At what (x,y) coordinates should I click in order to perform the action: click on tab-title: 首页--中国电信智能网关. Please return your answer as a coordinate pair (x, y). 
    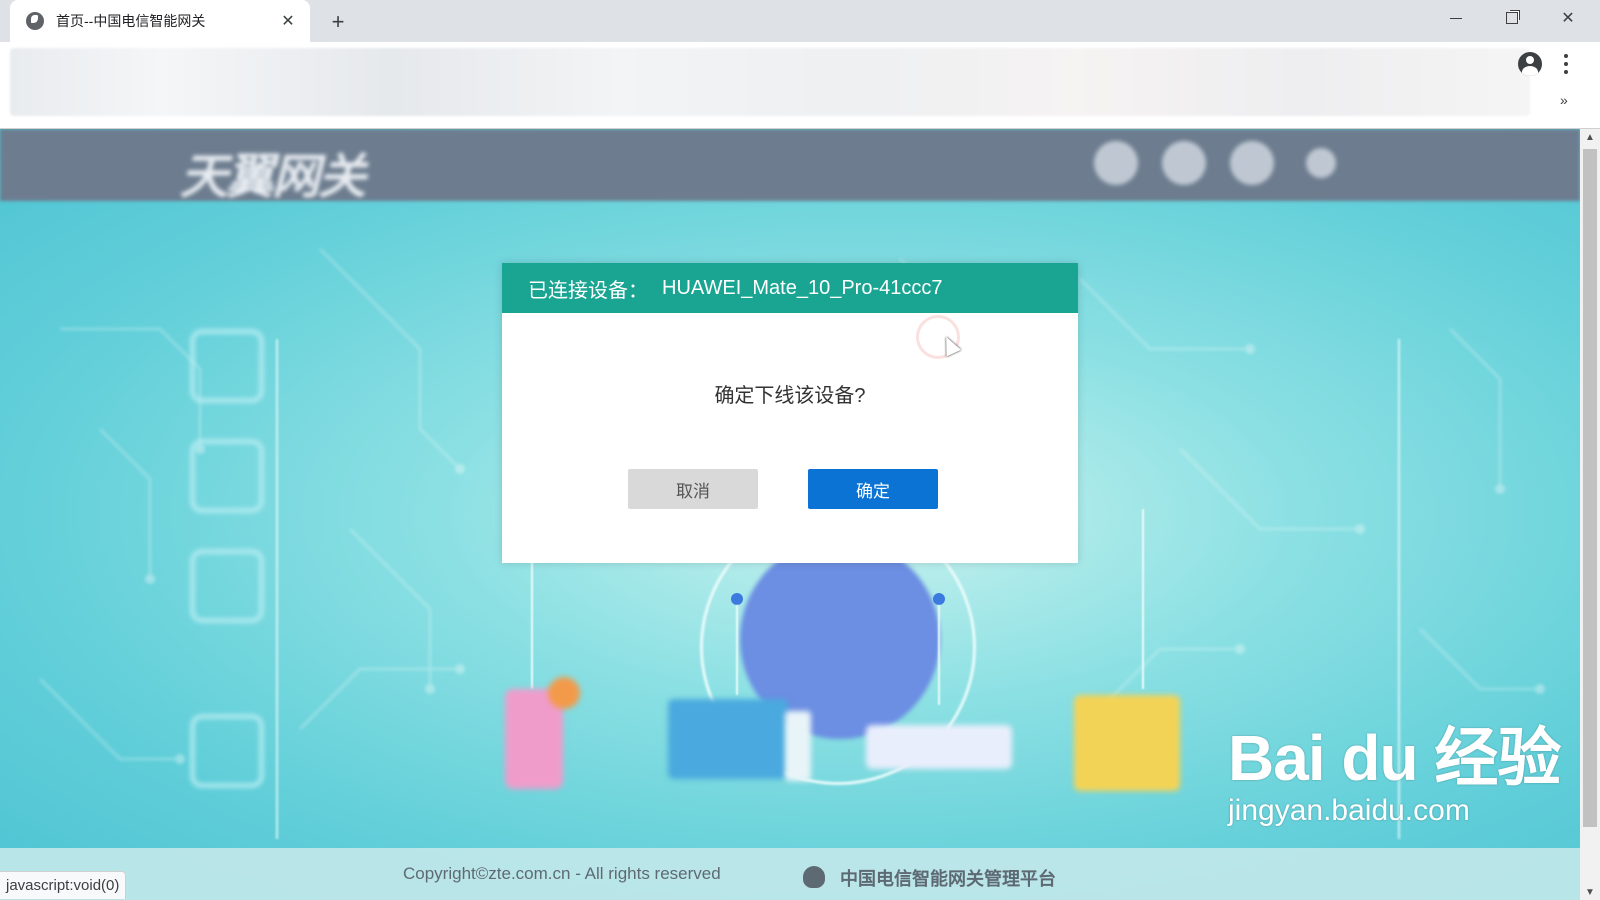
    Looking at the image, I should click on (131, 21).